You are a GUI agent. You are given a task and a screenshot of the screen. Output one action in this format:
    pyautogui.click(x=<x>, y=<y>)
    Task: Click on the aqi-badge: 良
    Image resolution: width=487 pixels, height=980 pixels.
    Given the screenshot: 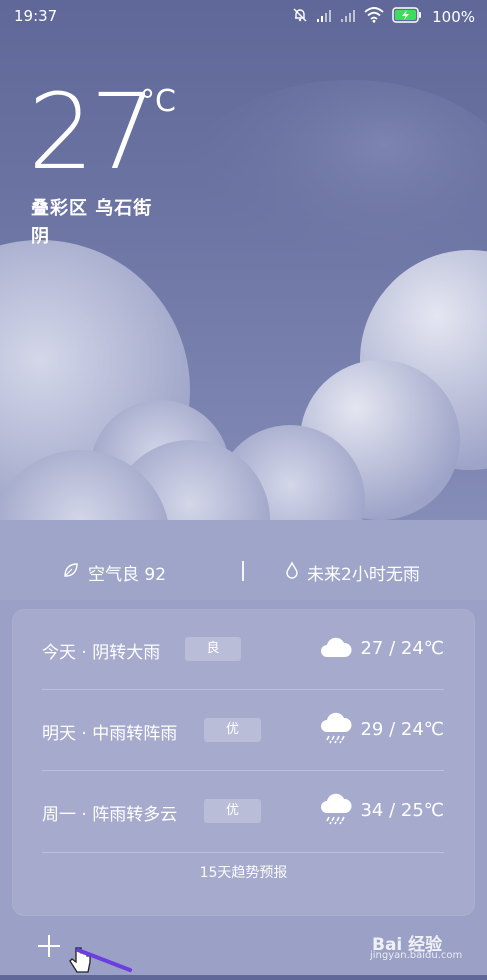 What is the action you would take?
    pyautogui.click(x=213, y=649)
    